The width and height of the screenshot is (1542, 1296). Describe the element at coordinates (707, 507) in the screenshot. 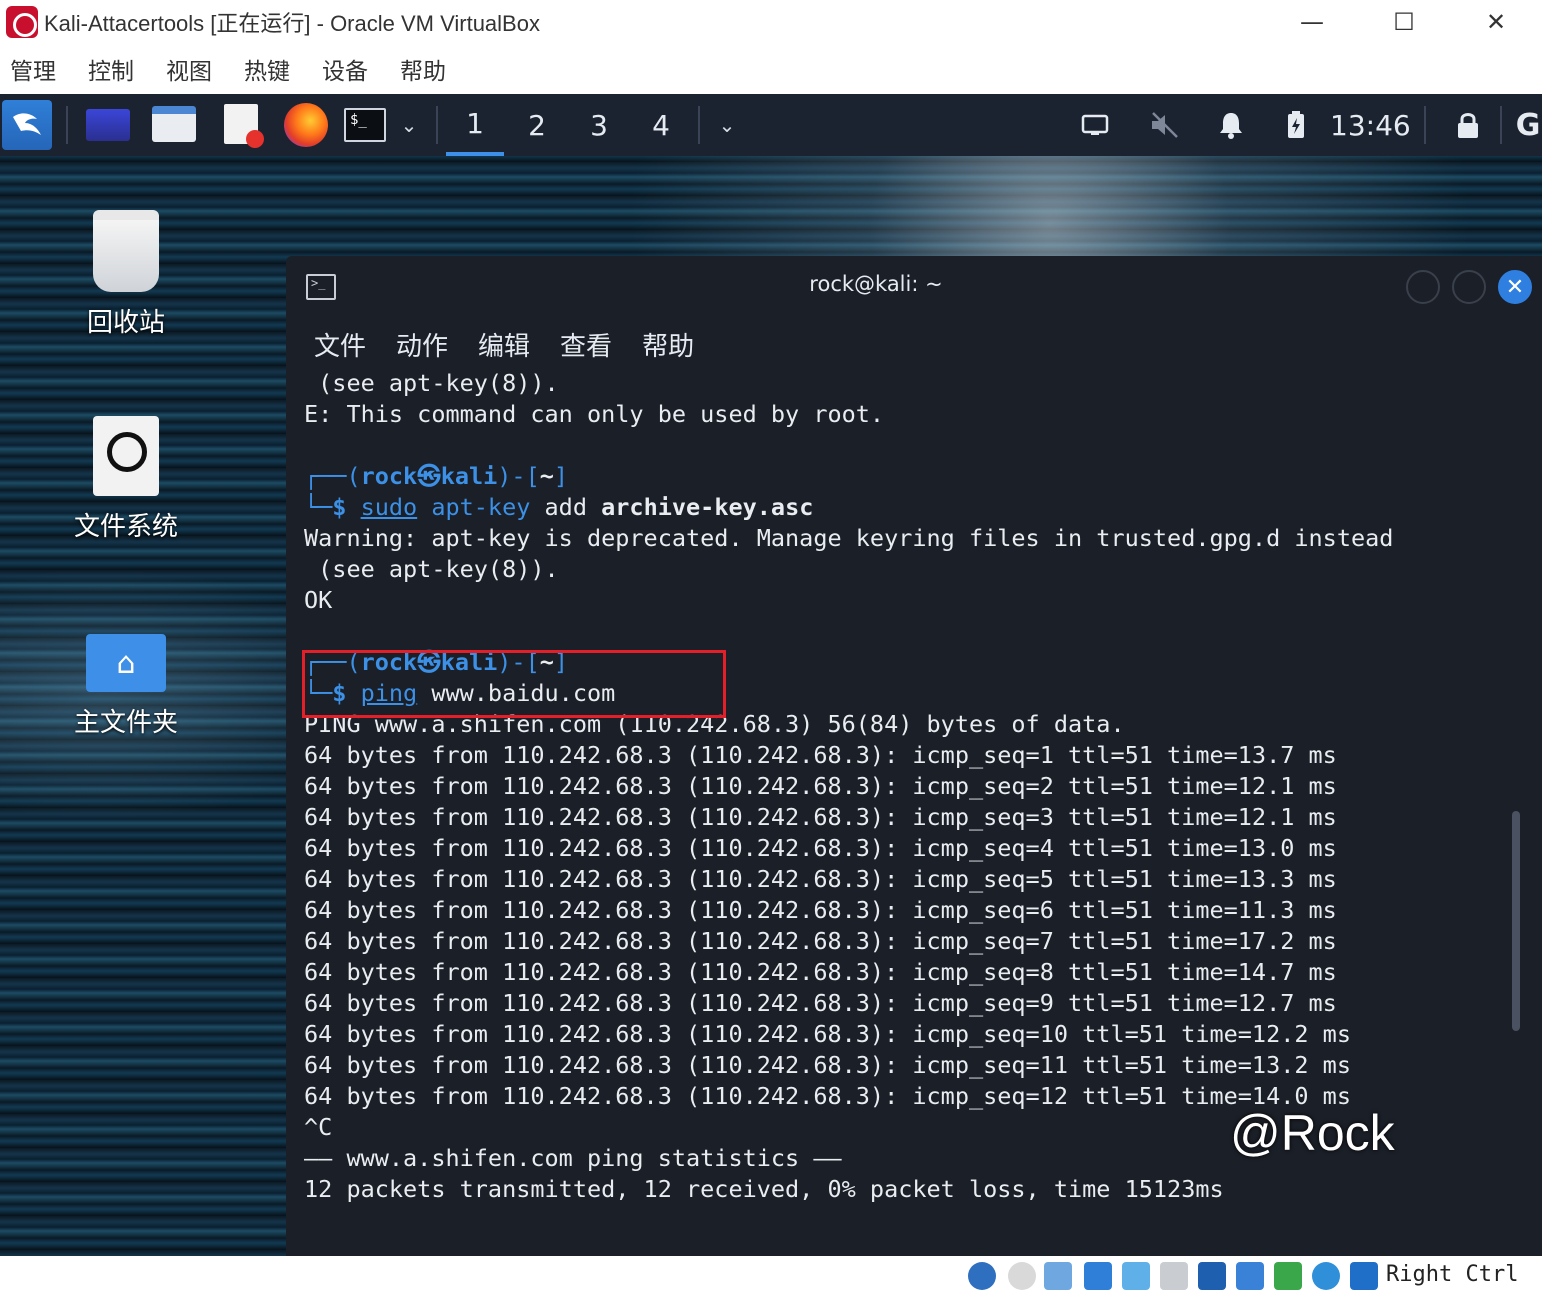

I see `cmd-file: archive-key.asc` at that location.